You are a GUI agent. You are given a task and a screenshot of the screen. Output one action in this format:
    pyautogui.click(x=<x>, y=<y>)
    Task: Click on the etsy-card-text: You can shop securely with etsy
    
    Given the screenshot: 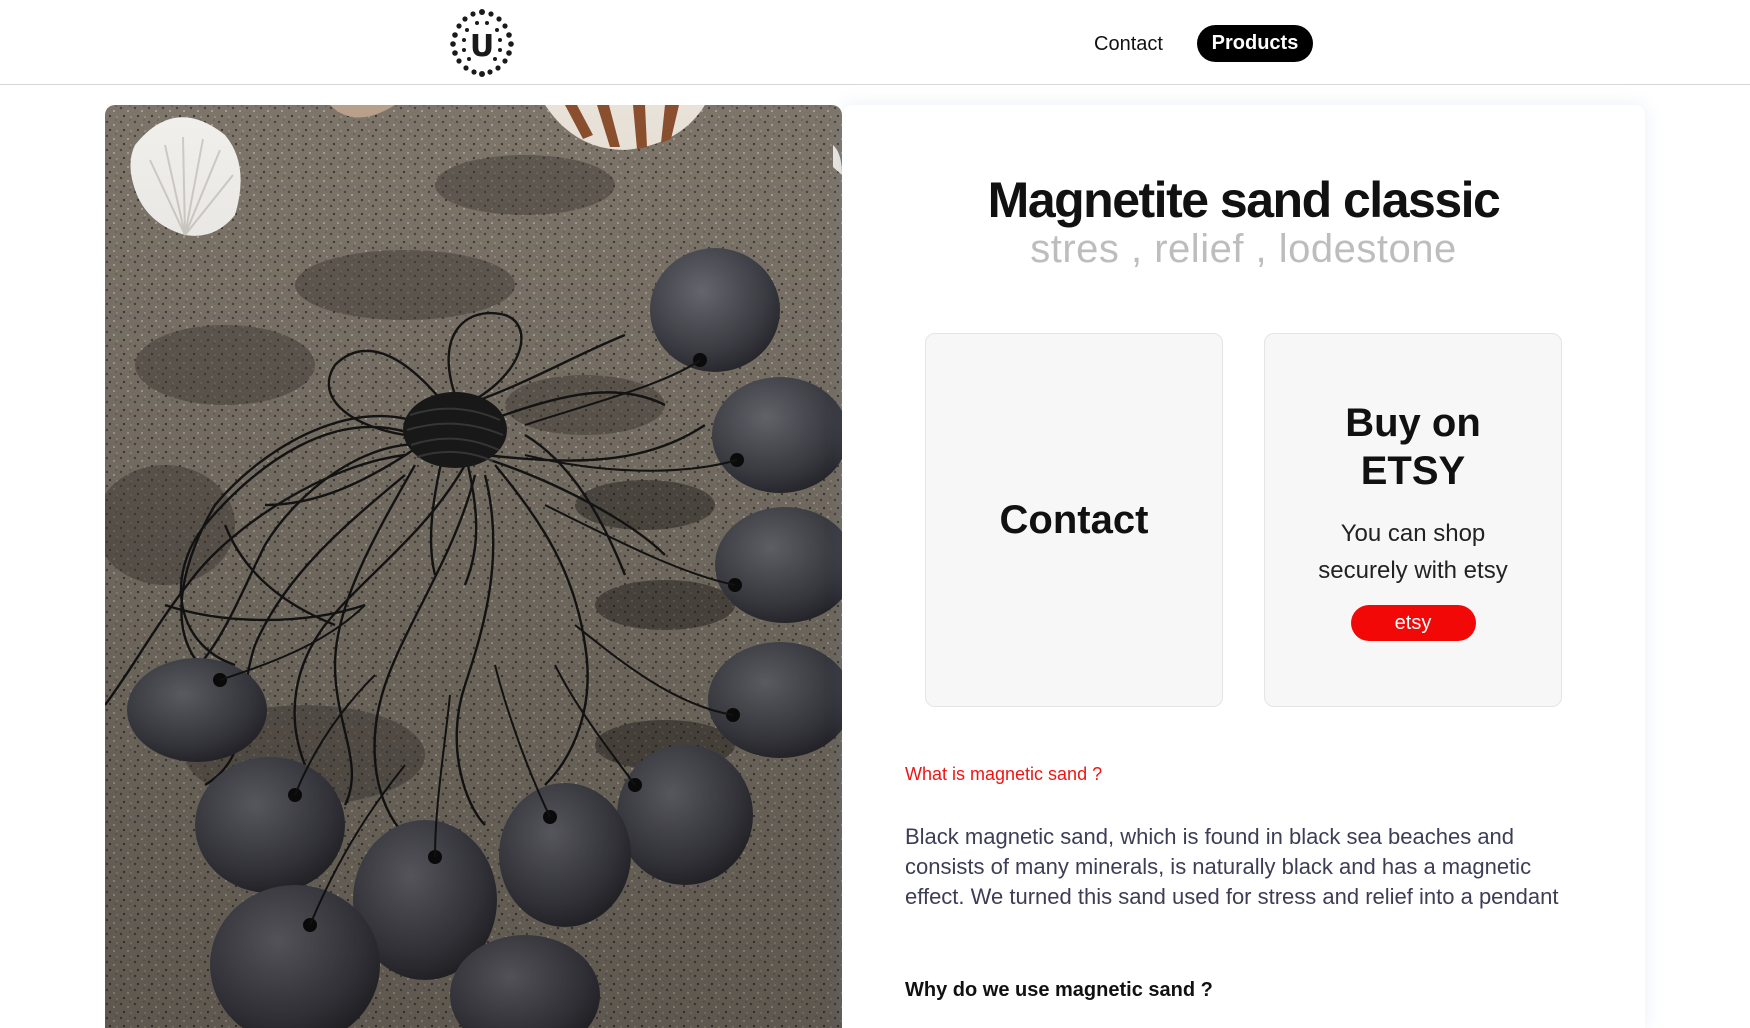 What is the action you would take?
    pyautogui.click(x=1413, y=552)
    